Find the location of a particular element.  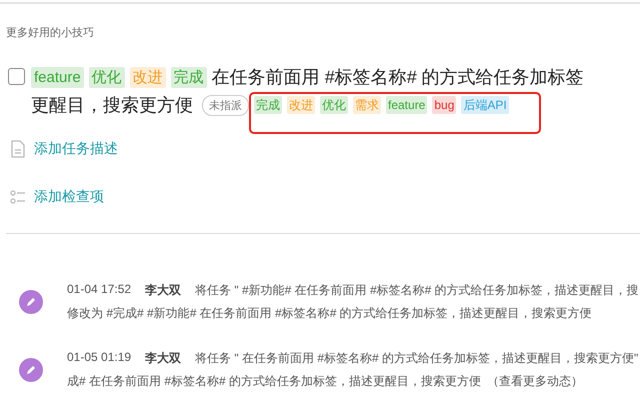

activity-time: 01-04 17:52 is located at coordinates (99, 290).